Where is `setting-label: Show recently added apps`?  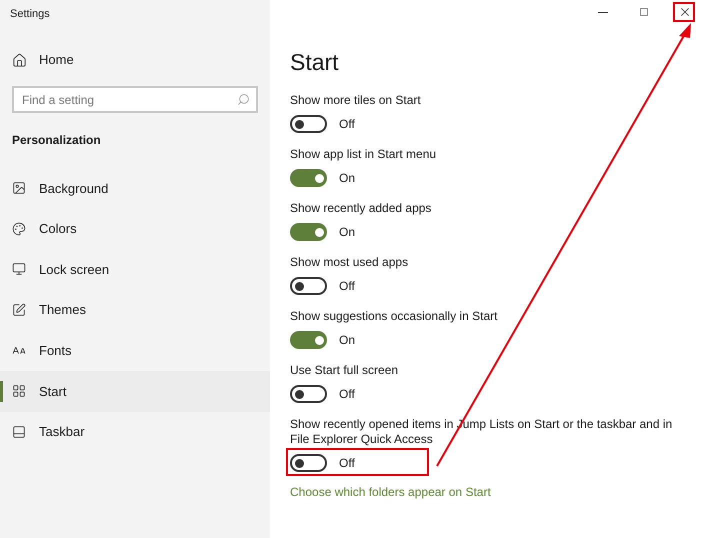 setting-label: Show recently added apps is located at coordinates (361, 208).